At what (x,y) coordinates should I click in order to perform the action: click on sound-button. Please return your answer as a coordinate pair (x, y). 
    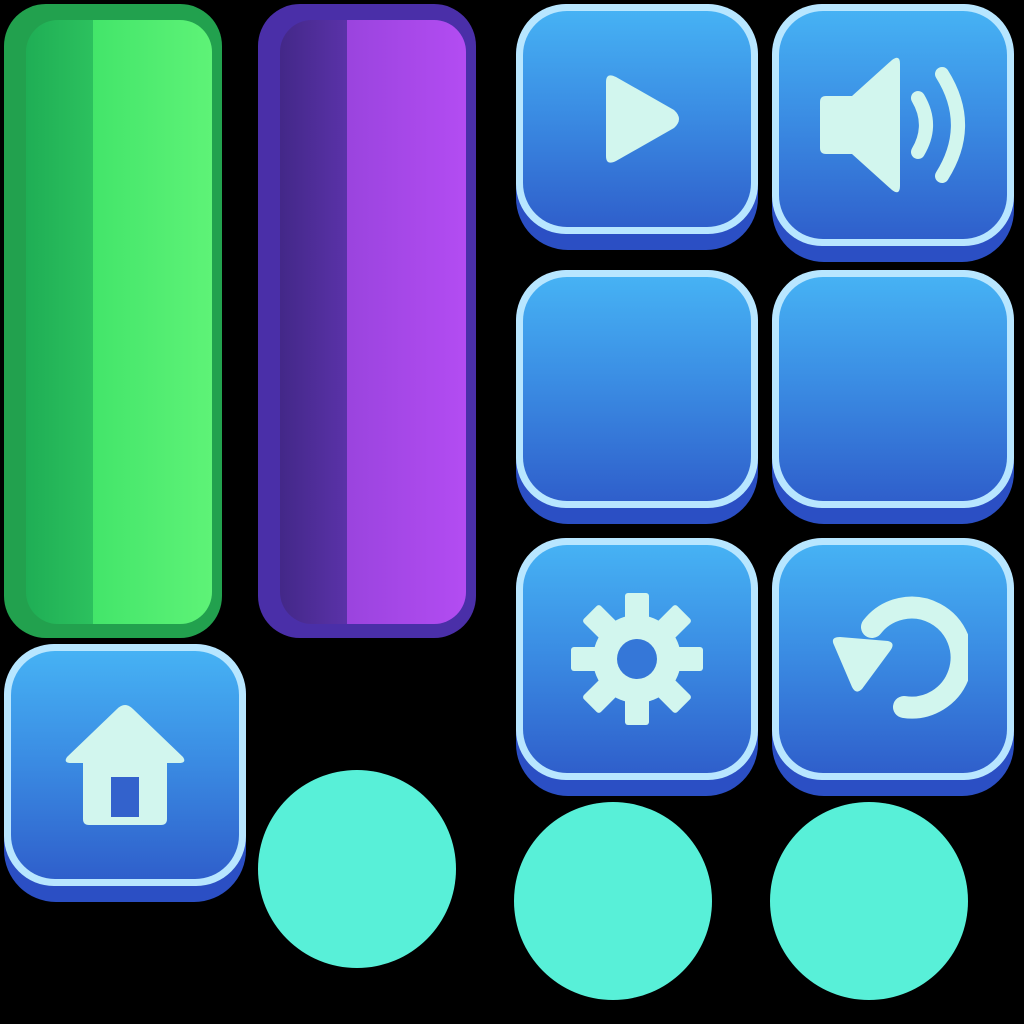
    Looking at the image, I should click on (893, 133).